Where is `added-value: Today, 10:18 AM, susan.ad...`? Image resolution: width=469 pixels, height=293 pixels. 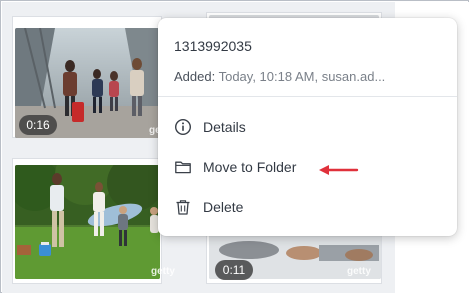 added-value: Today, 10:18 AM, susan.ad... is located at coordinates (302, 76).